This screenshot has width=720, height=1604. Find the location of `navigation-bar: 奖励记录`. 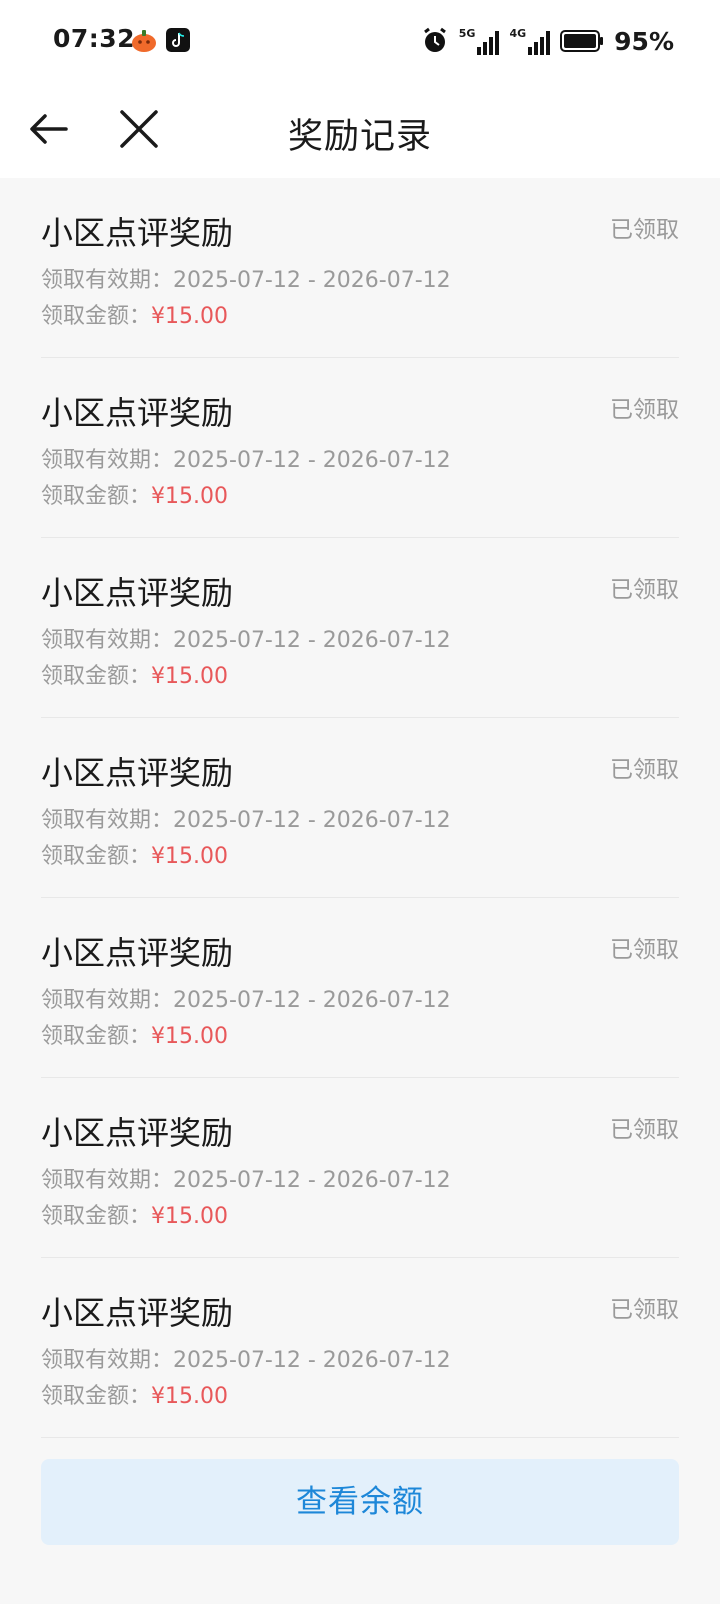

navigation-bar: 奖励记录 is located at coordinates (360, 129).